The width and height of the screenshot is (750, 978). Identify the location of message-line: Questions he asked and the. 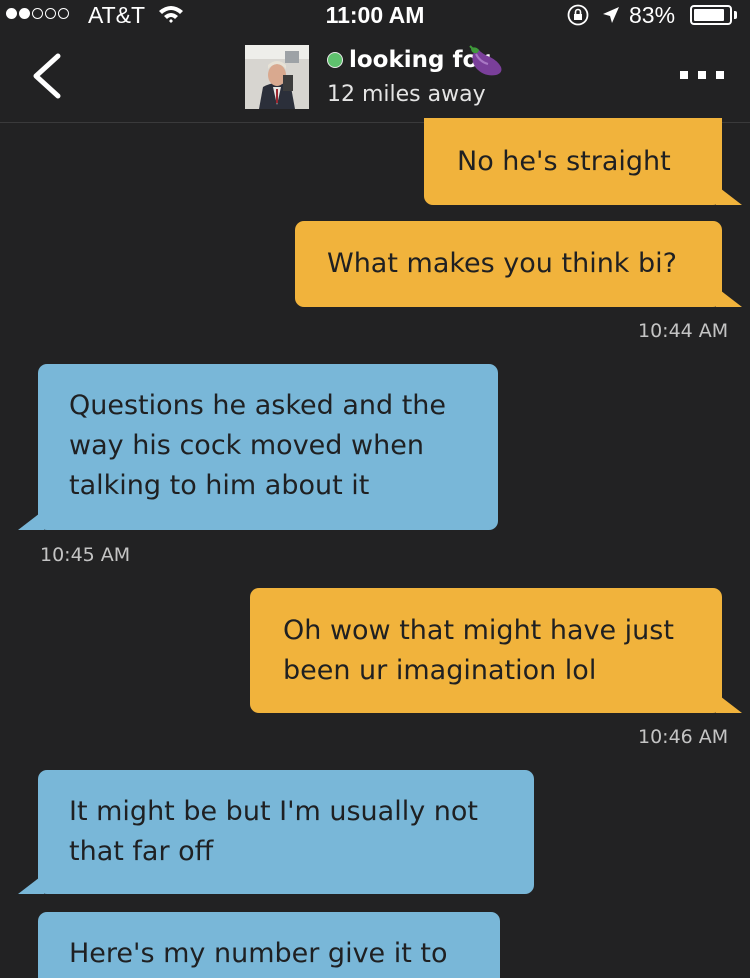
(258, 405).